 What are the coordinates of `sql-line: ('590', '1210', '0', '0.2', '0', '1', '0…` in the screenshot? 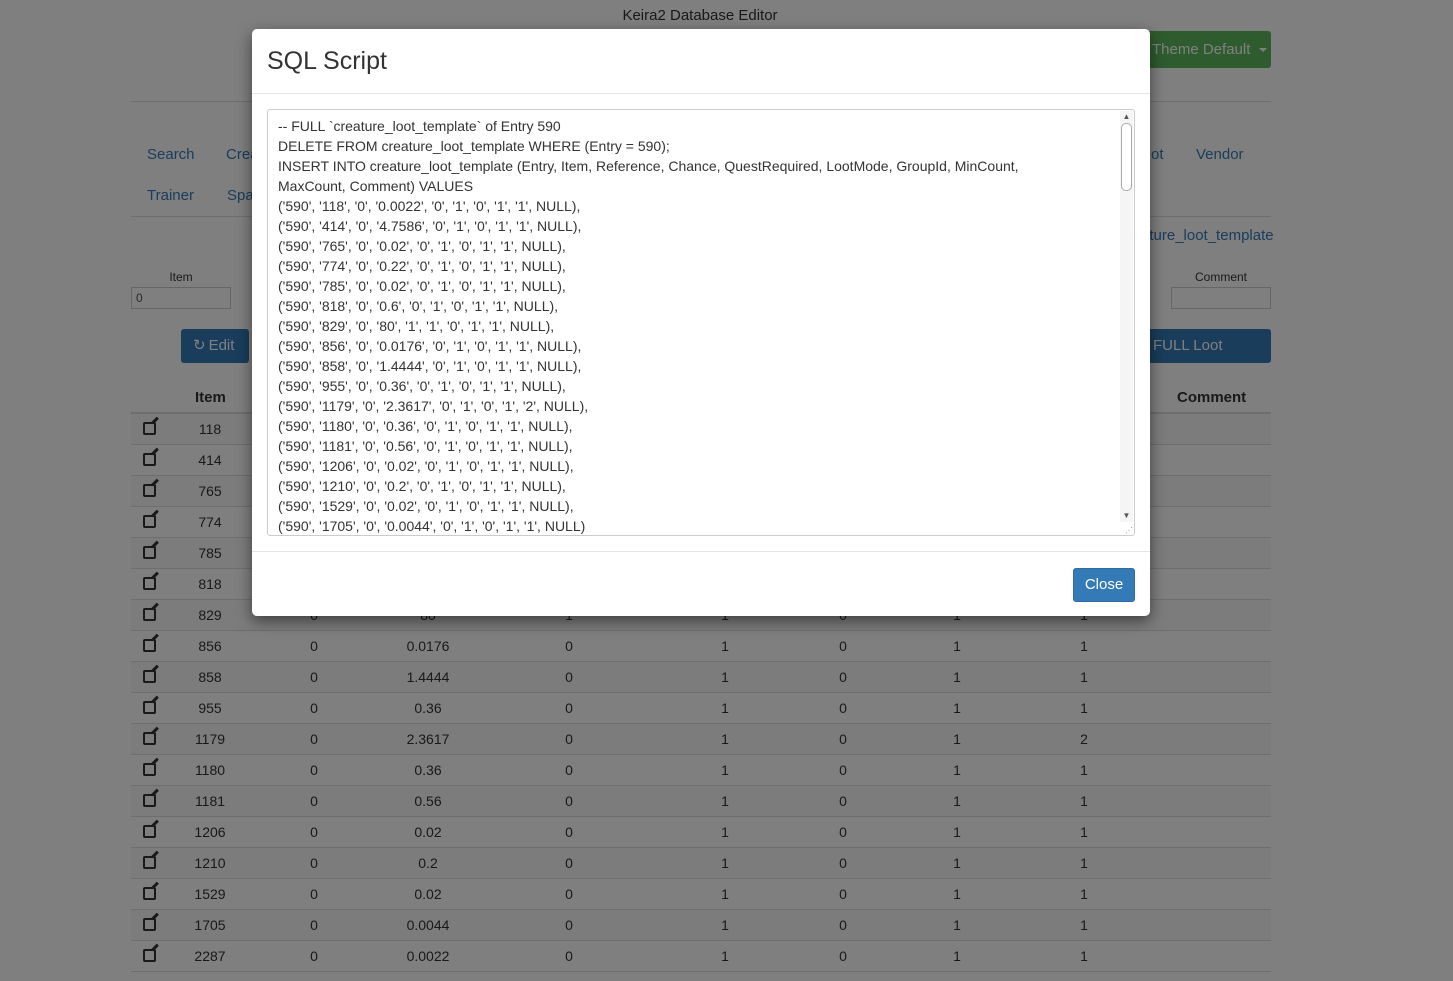 It's located at (422, 486).